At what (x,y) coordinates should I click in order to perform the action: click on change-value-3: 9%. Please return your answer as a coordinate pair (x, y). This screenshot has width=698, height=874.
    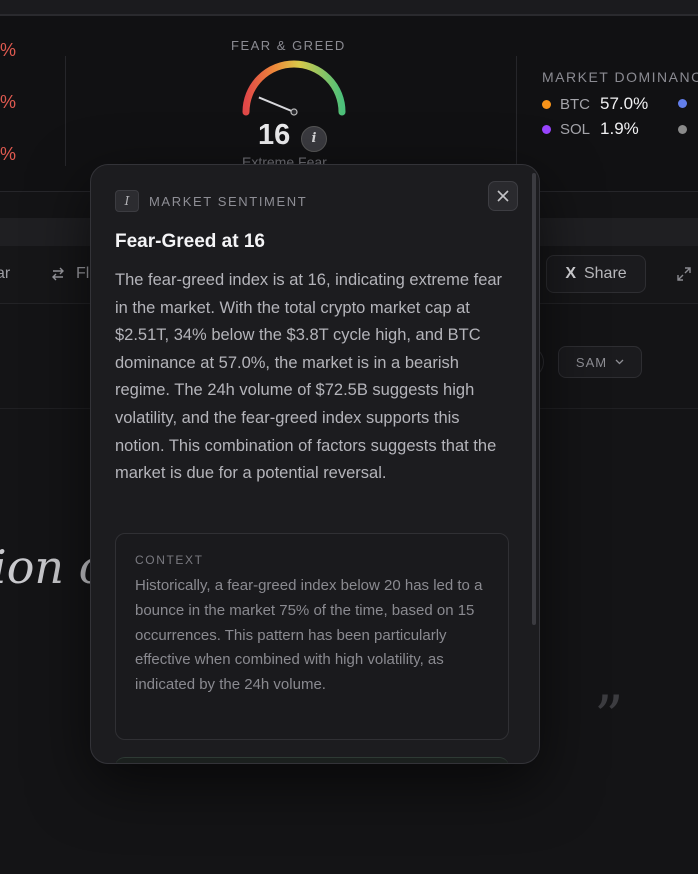
    Looking at the image, I should click on (8, 154).